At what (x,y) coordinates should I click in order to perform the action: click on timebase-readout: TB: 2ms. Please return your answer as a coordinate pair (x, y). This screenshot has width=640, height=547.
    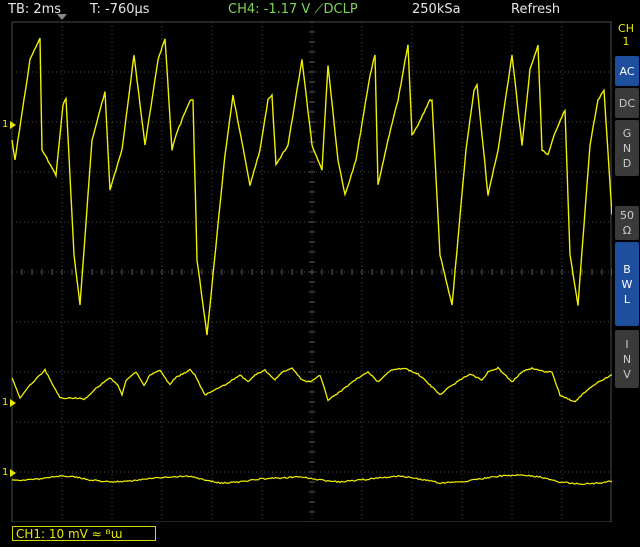
    Looking at the image, I should click on (34, 10).